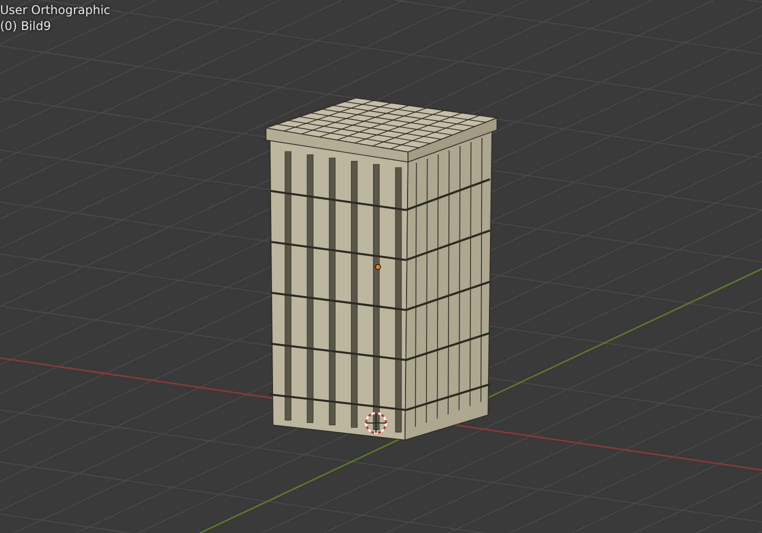  I want to click on object-label: (0) Bild9, so click(26, 26).